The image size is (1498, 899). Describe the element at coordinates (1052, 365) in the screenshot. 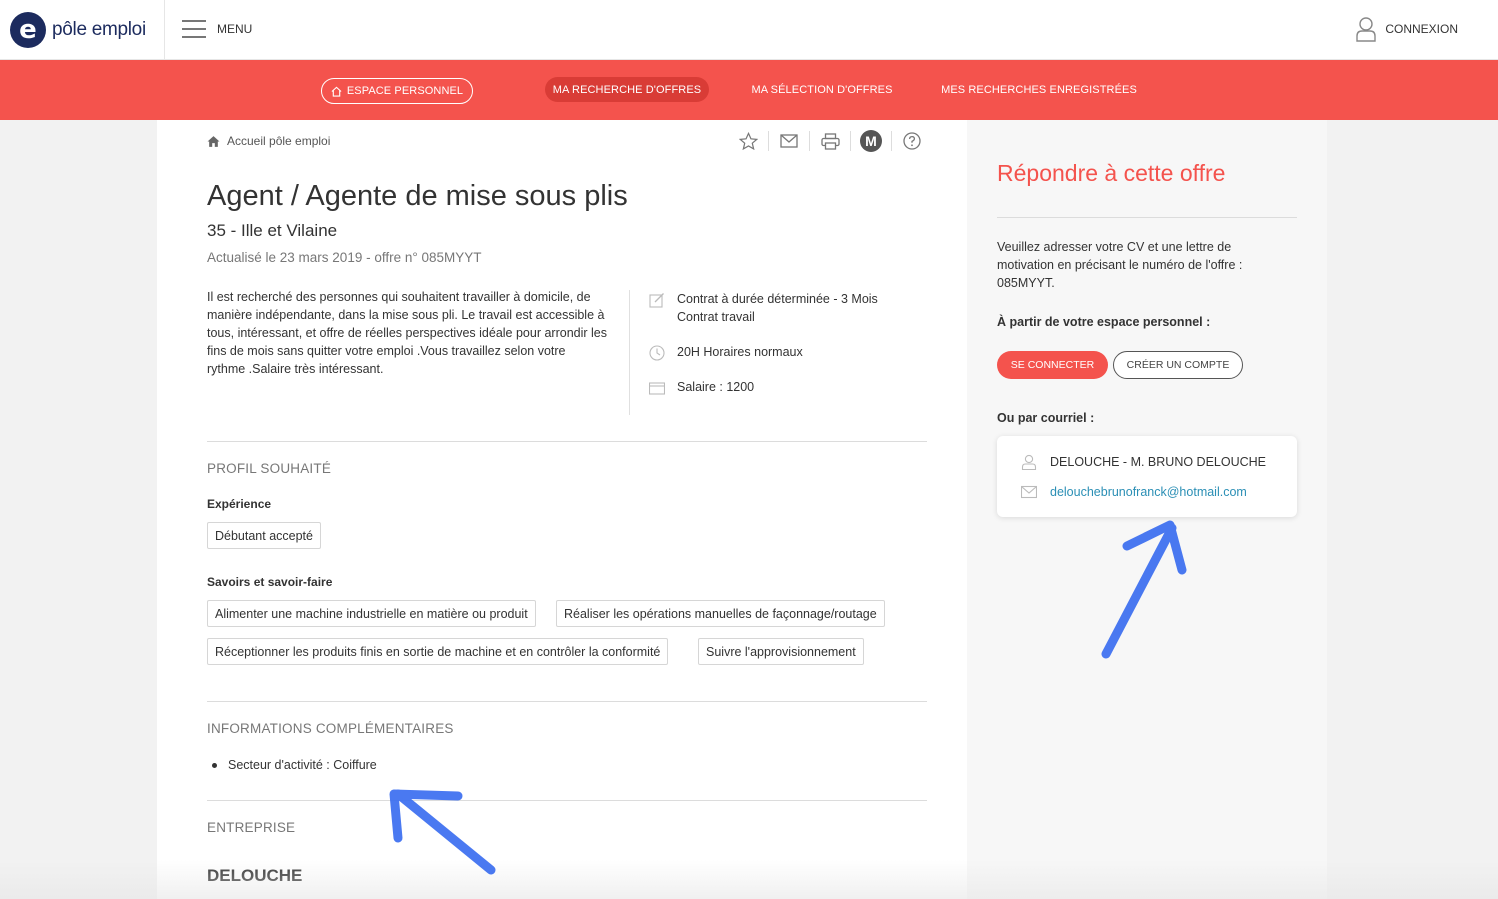

I see `connect-button: SE CONNECTER` at that location.